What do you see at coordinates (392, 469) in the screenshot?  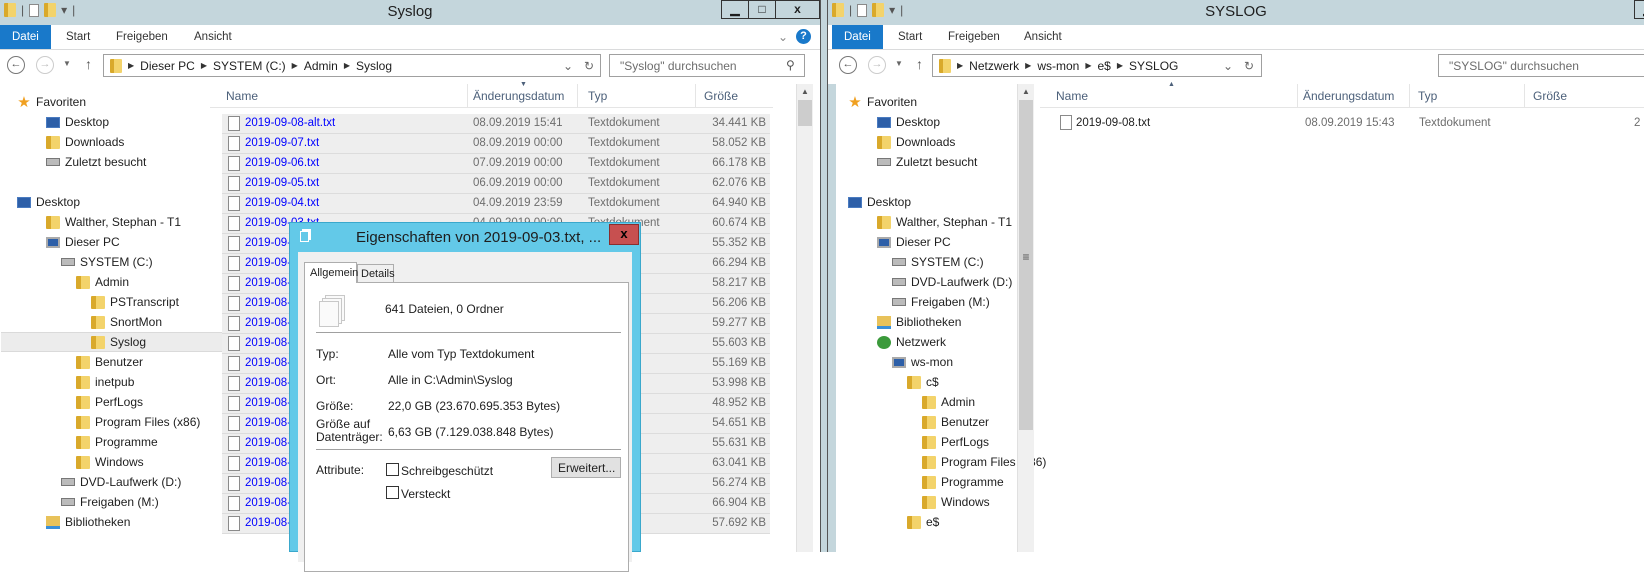 I see `readonly-checkbox` at bounding box center [392, 469].